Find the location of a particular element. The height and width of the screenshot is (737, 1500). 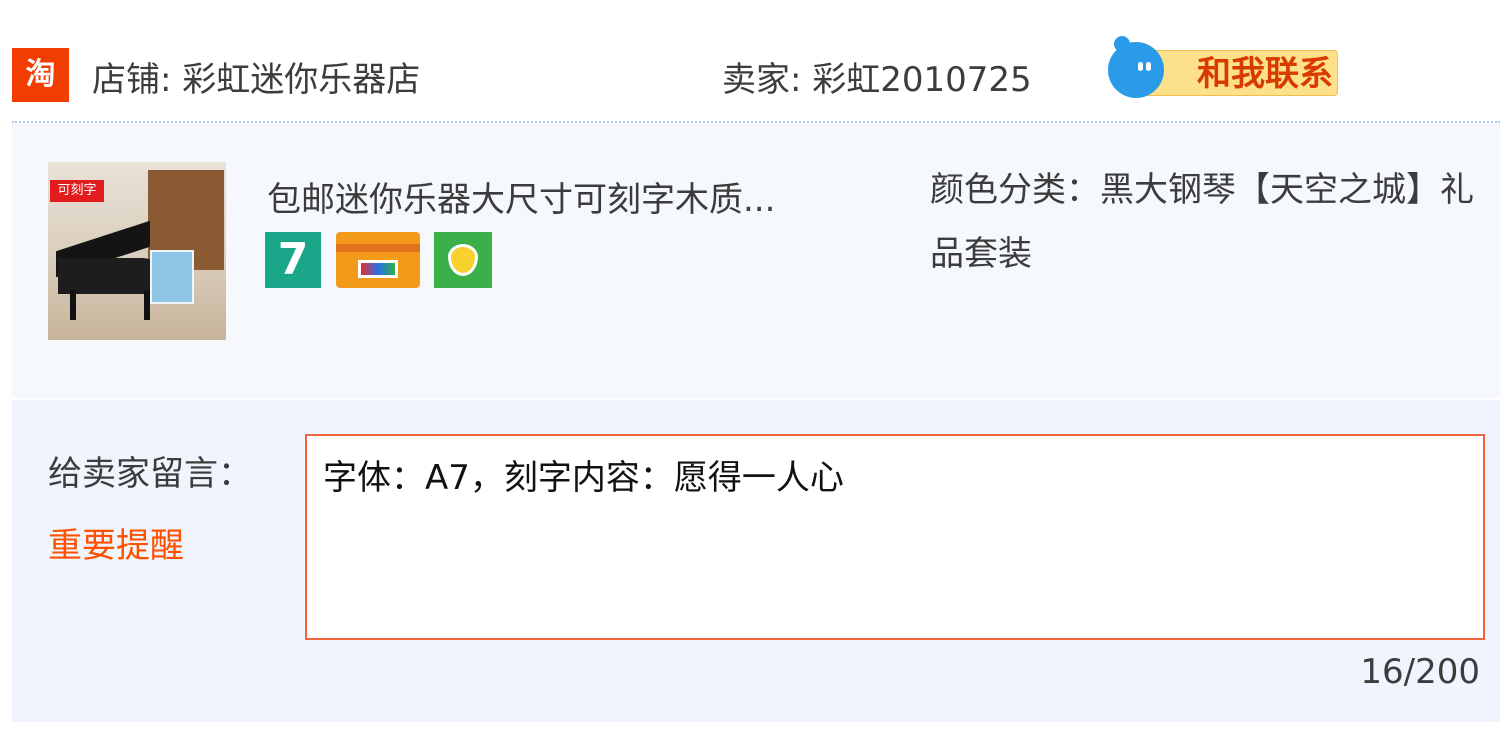

item-thumbnail: 可刻字 is located at coordinates (137, 251).